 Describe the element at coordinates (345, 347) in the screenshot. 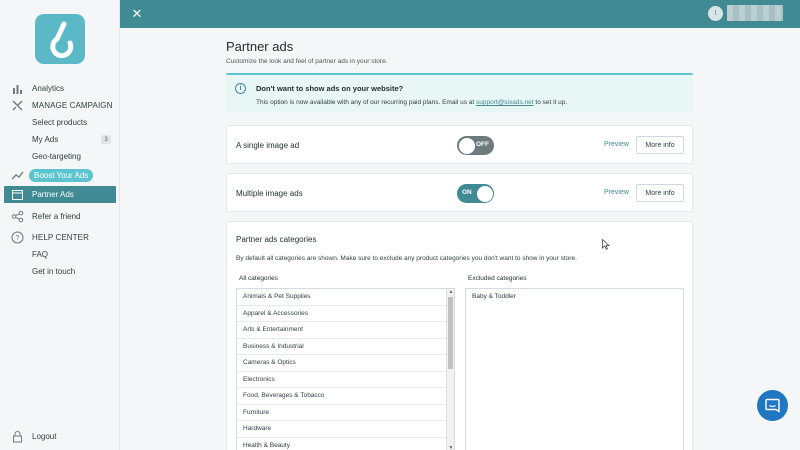

I see `category-list-item: Business & Industrial` at that location.